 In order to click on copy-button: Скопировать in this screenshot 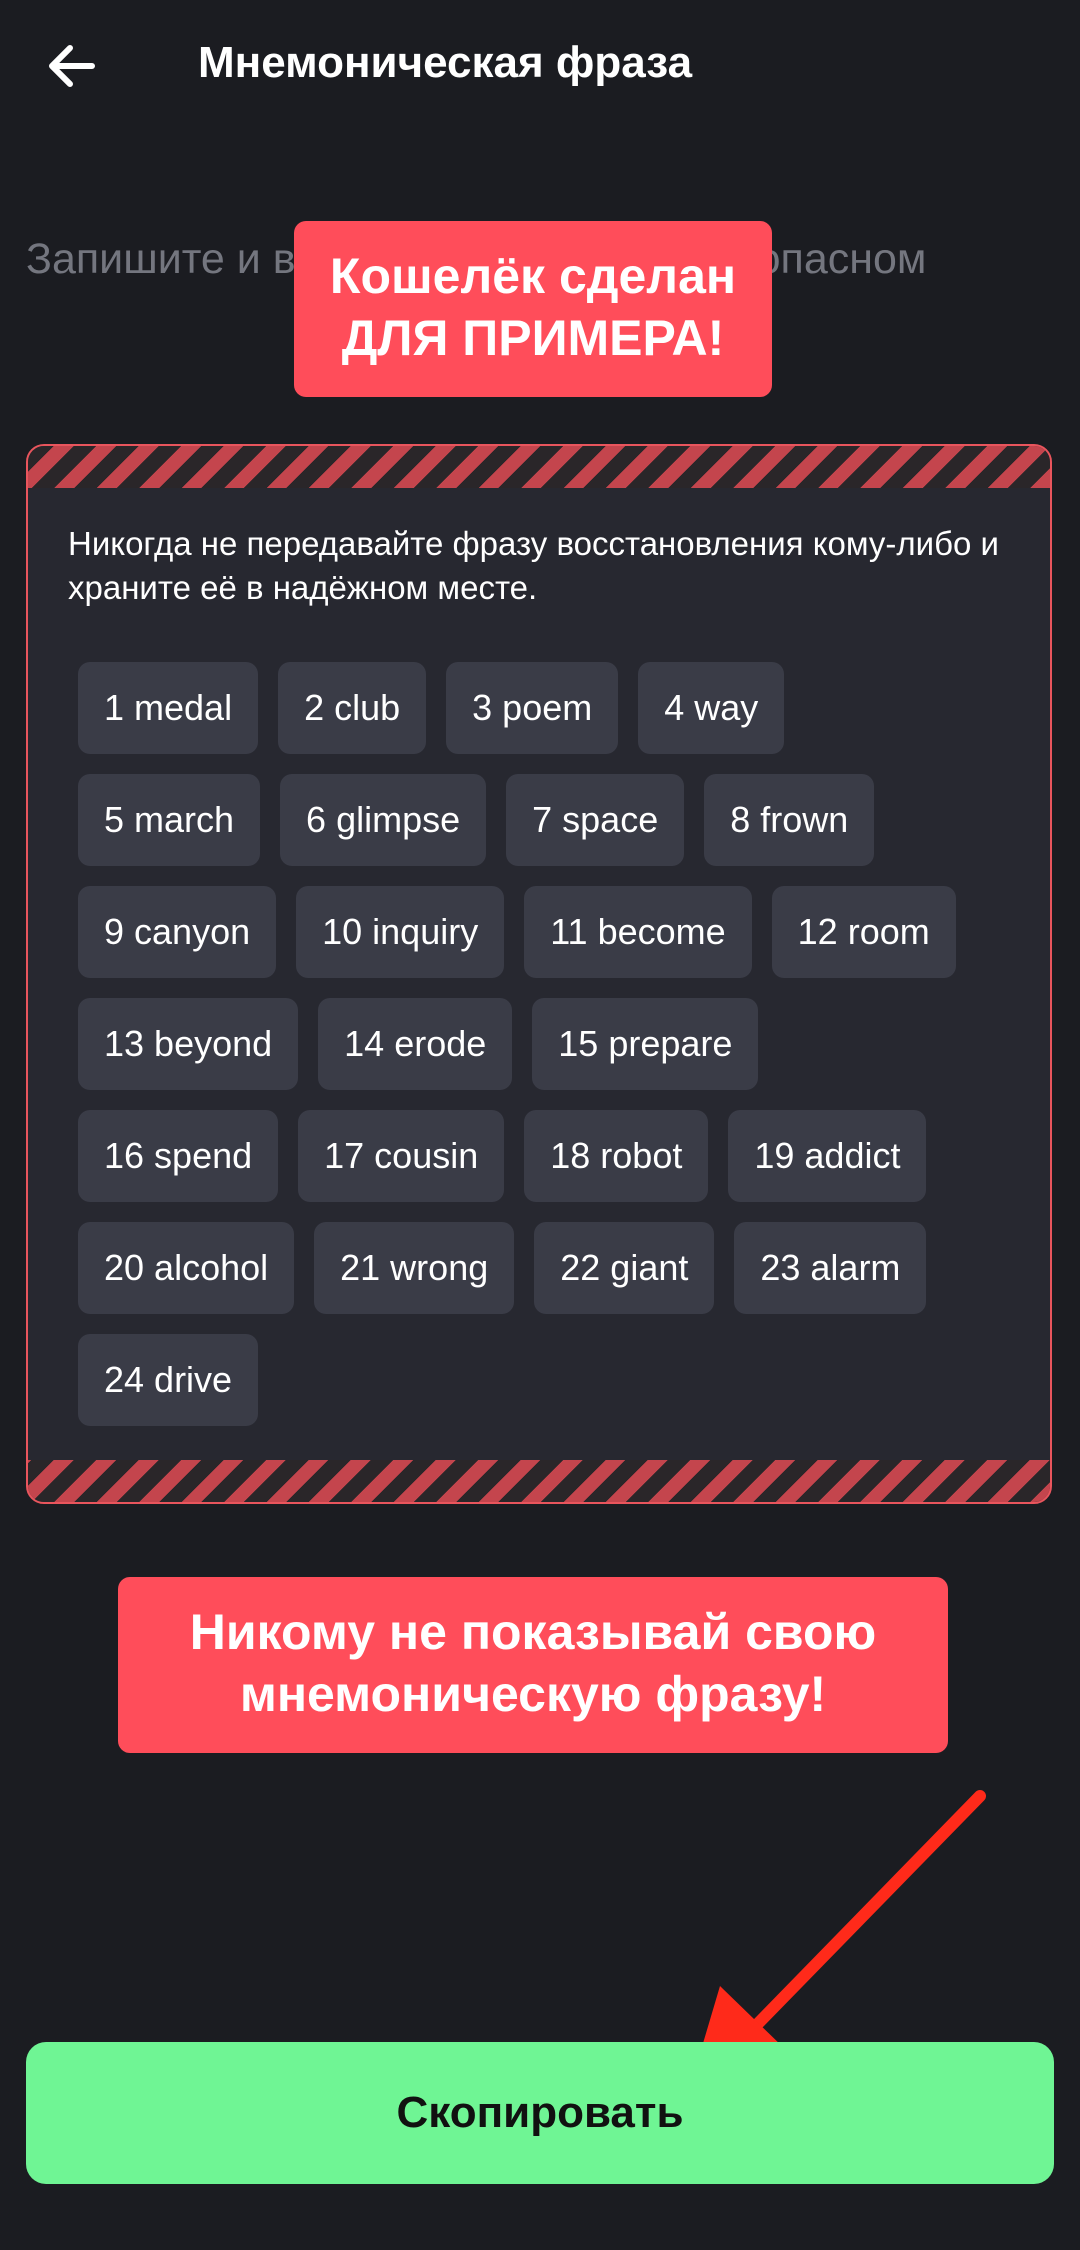, I will do `click(540, 2113)`.